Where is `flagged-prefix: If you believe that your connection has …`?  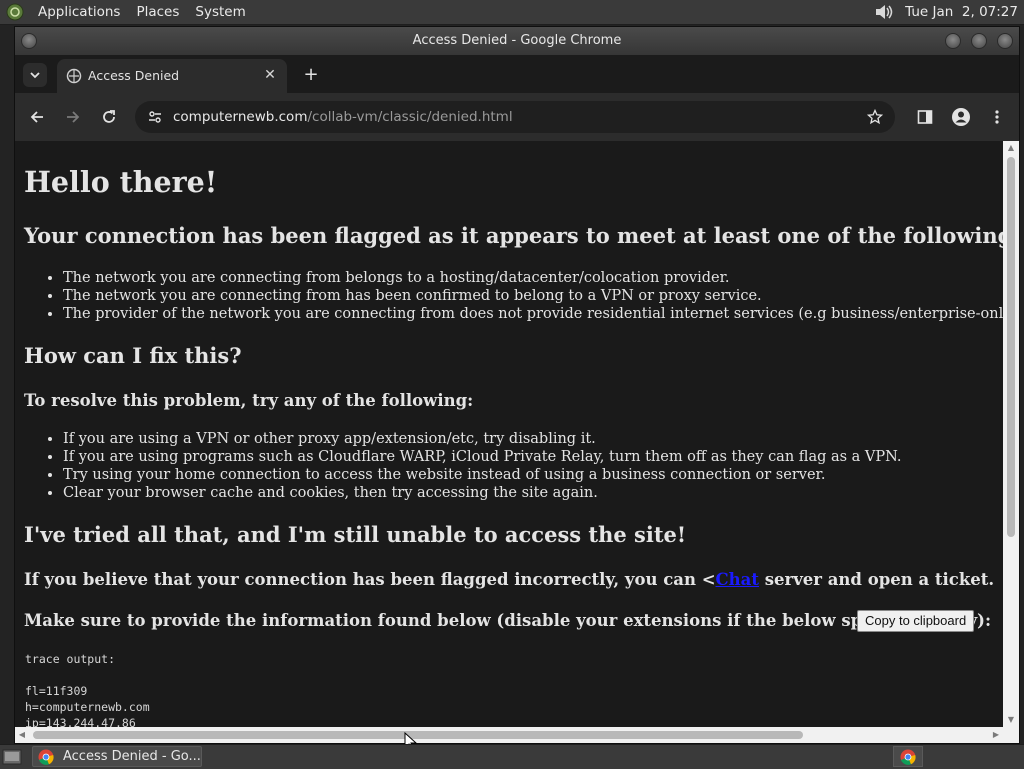 flagged-prefix: If you believe that your connection has … is located at coordinates (370, 579).